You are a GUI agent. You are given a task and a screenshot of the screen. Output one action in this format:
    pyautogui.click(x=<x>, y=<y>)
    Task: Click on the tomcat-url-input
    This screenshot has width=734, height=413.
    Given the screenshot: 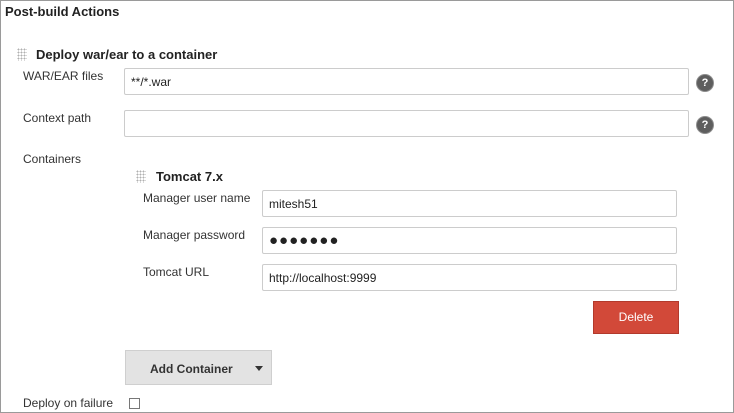 What is the action you would take?
    pyautogui.click(x=469, y=277)
    